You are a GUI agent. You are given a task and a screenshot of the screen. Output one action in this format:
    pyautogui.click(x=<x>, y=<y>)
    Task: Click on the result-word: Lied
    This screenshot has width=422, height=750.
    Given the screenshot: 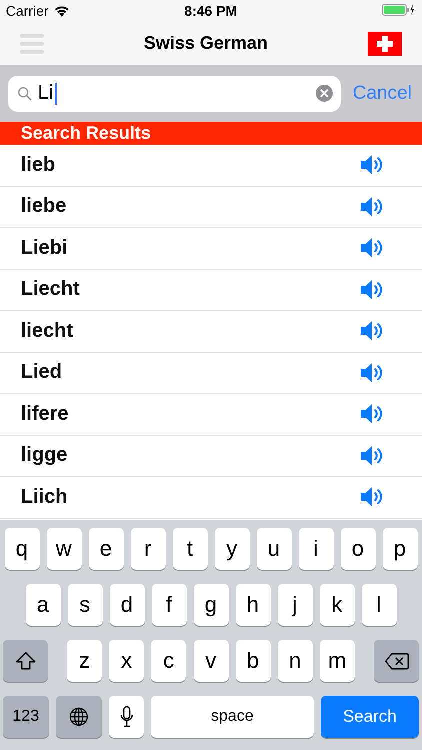 What is the action you would take?
    pyautogui.click(x=41, y=372)
    